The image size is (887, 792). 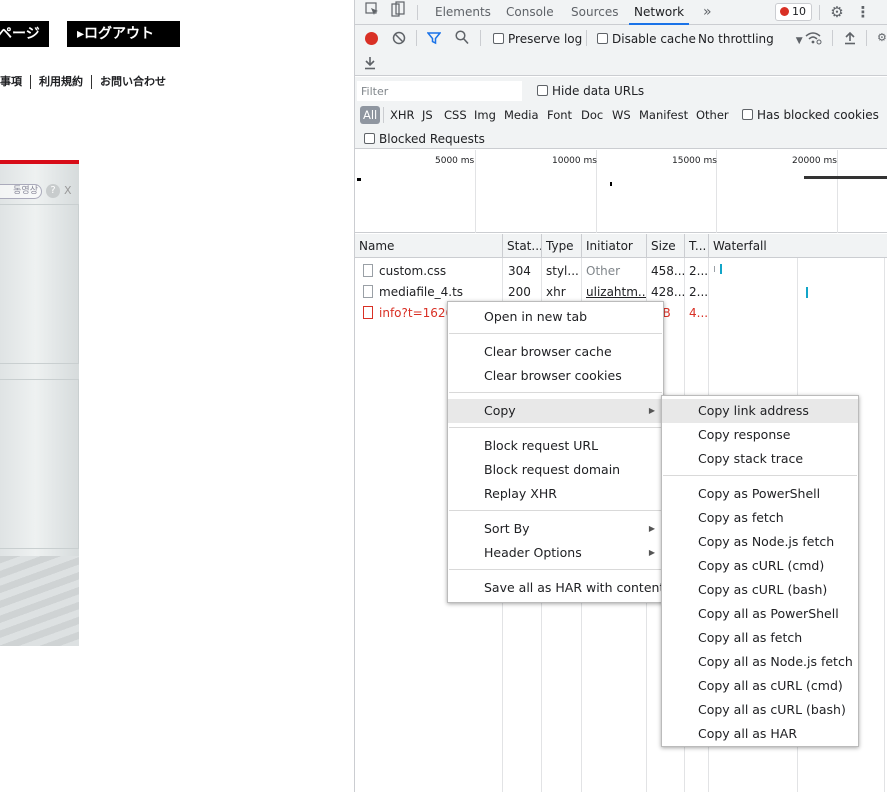 What do you see at coordinates (399, 39) in the screenshot?
I see `clear-icon` at bounding box center [399, 39].